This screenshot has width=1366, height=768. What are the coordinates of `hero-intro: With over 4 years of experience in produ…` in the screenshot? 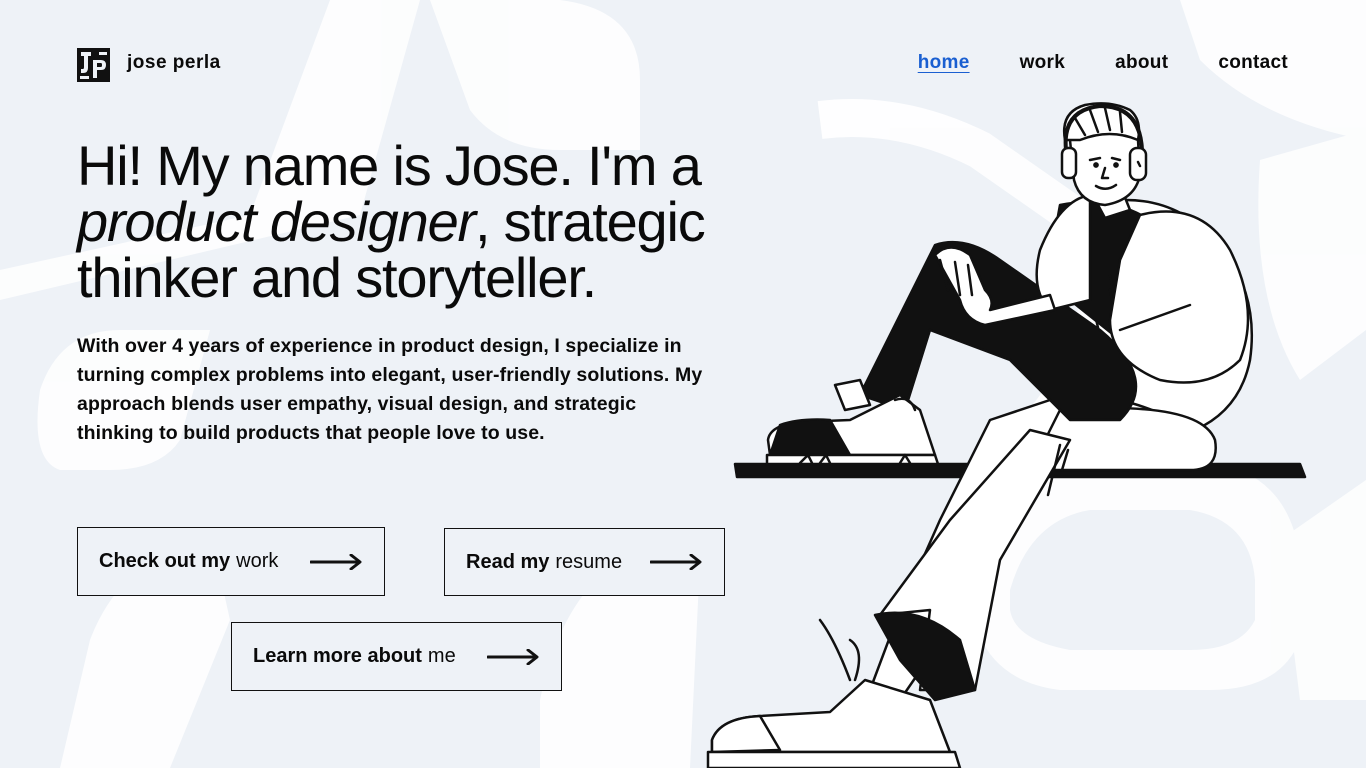 It's located at (390, 389).